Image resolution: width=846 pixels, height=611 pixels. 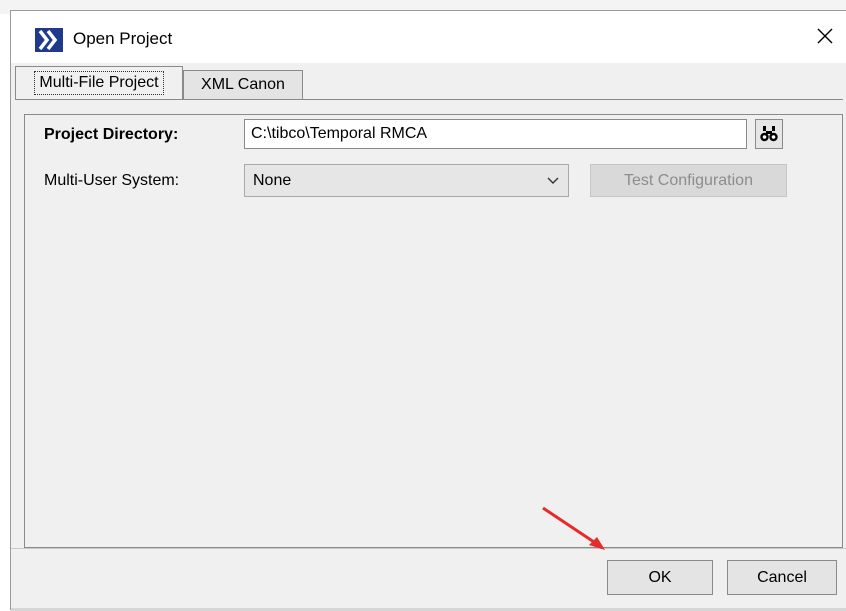 What do you see at coordinates (688, 180) in the screenshot?
I see `test-configuration-button: Test Configuration` at bounding box center [688, 180].